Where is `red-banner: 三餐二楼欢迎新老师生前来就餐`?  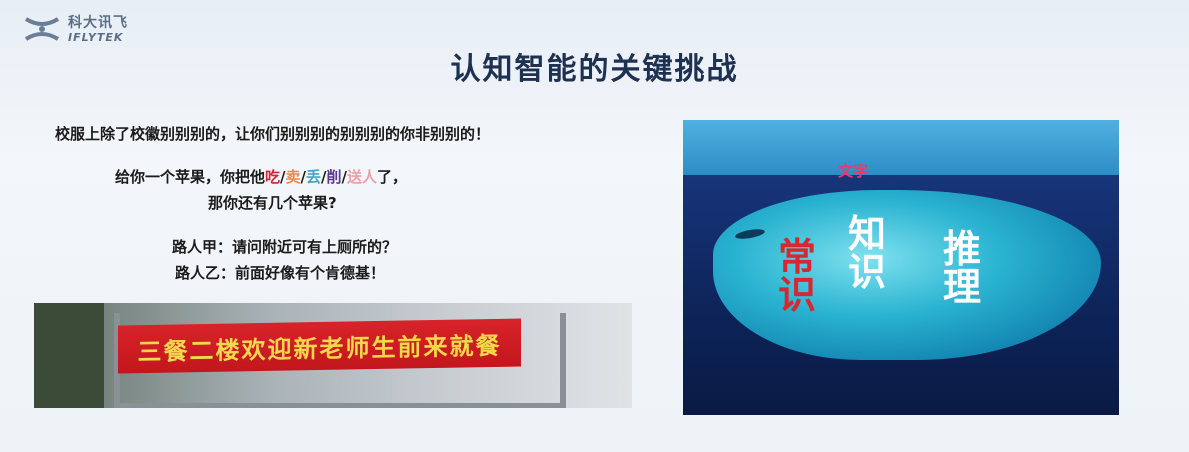 red-banner: 三餐二楼欢迎新老师生前来就餐 is located at coordinates (319, 346).